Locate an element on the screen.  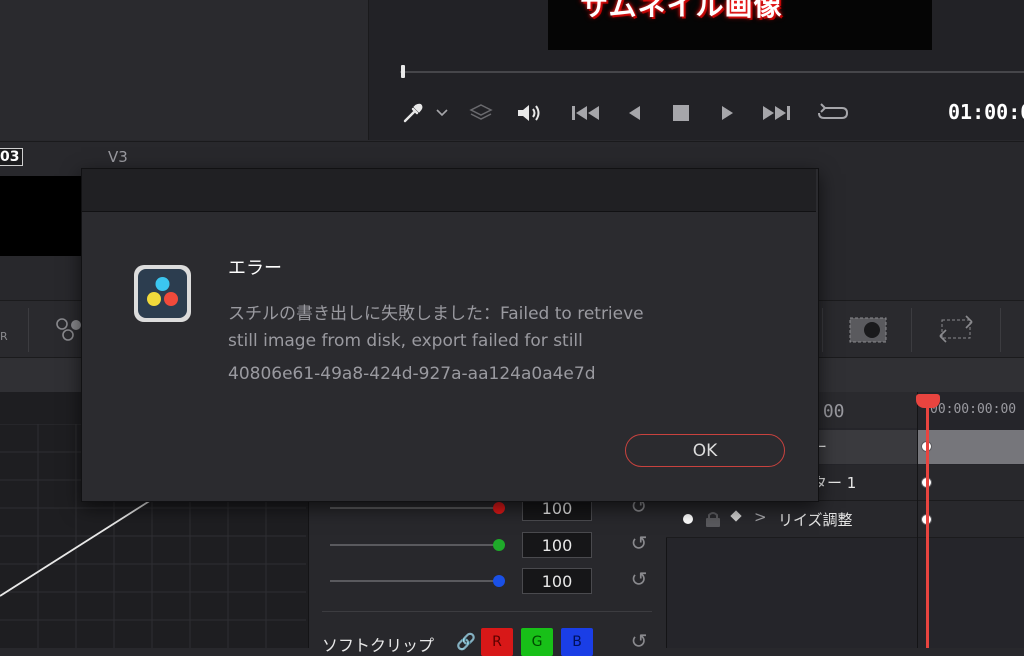
eyedropper-icon is located at coordinates (413, 113).